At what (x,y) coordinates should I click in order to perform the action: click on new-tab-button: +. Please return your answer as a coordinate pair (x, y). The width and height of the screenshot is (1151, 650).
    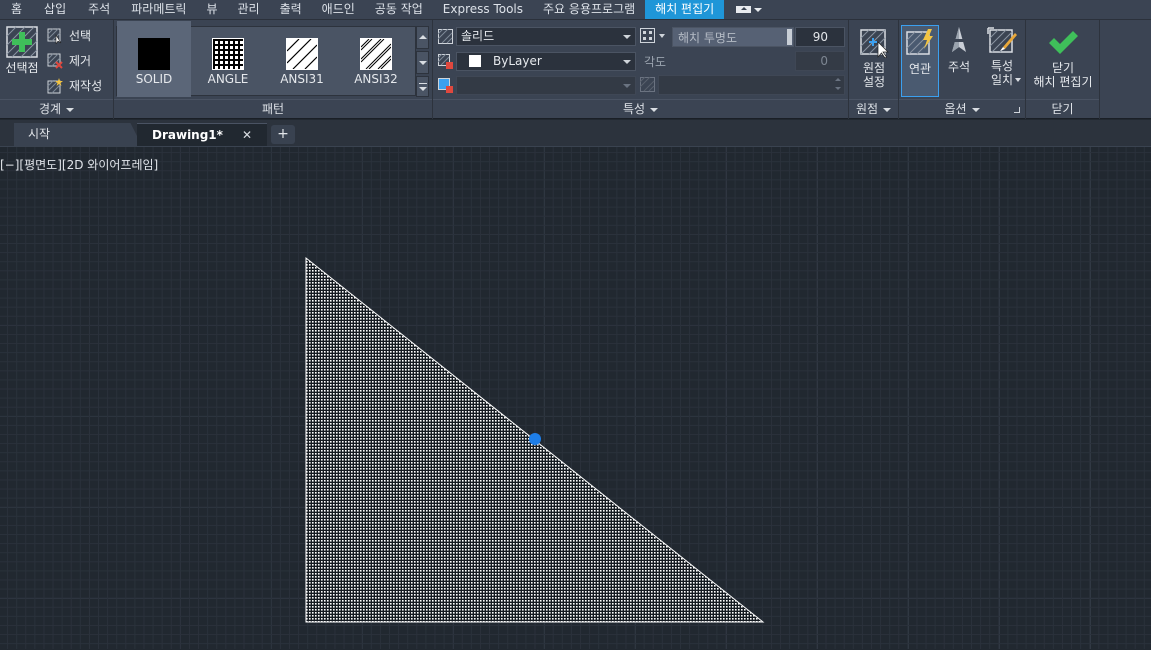
    Looking at the image, I should click on (283, 134).